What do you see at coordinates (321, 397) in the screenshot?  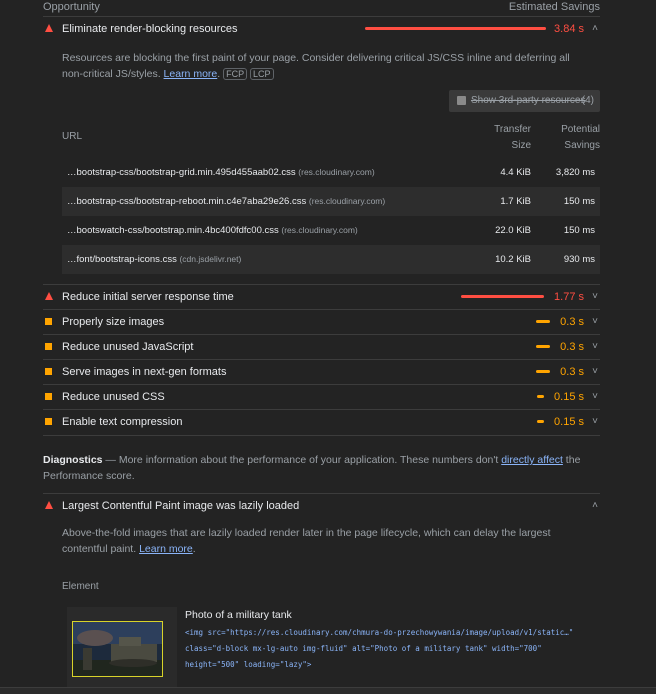 I see `audit-row-unused-css: Reduce unused CSS 0.15 s ˅` at bounding box center [321, 397].